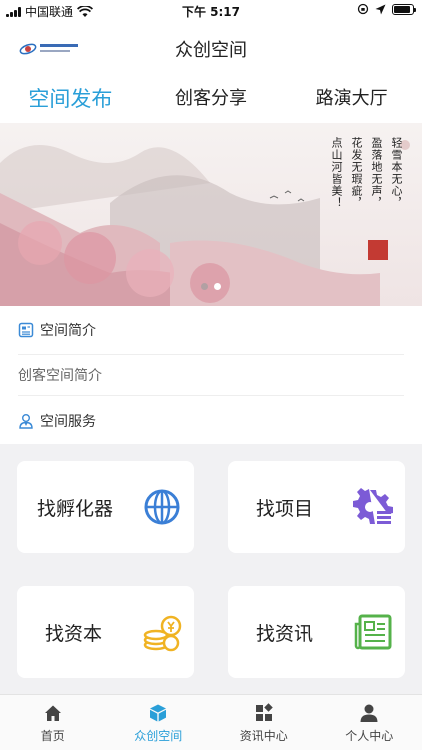  I want to click on newspaper-icon, so click(373, 632).